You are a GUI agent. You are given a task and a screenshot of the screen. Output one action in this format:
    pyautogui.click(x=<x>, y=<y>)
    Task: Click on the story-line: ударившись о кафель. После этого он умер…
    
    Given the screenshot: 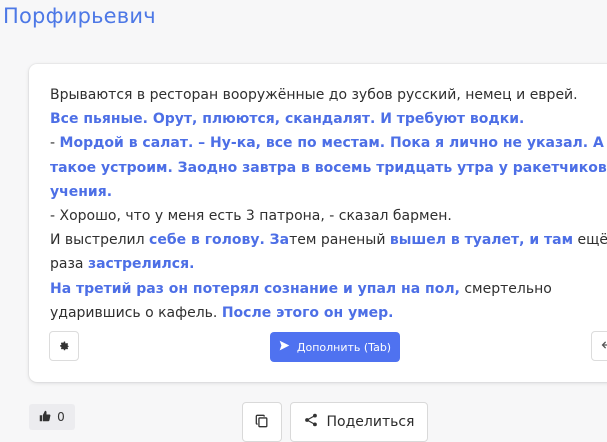 What is the action you would take?
    pyautogui.click(x=328, y=313)
    